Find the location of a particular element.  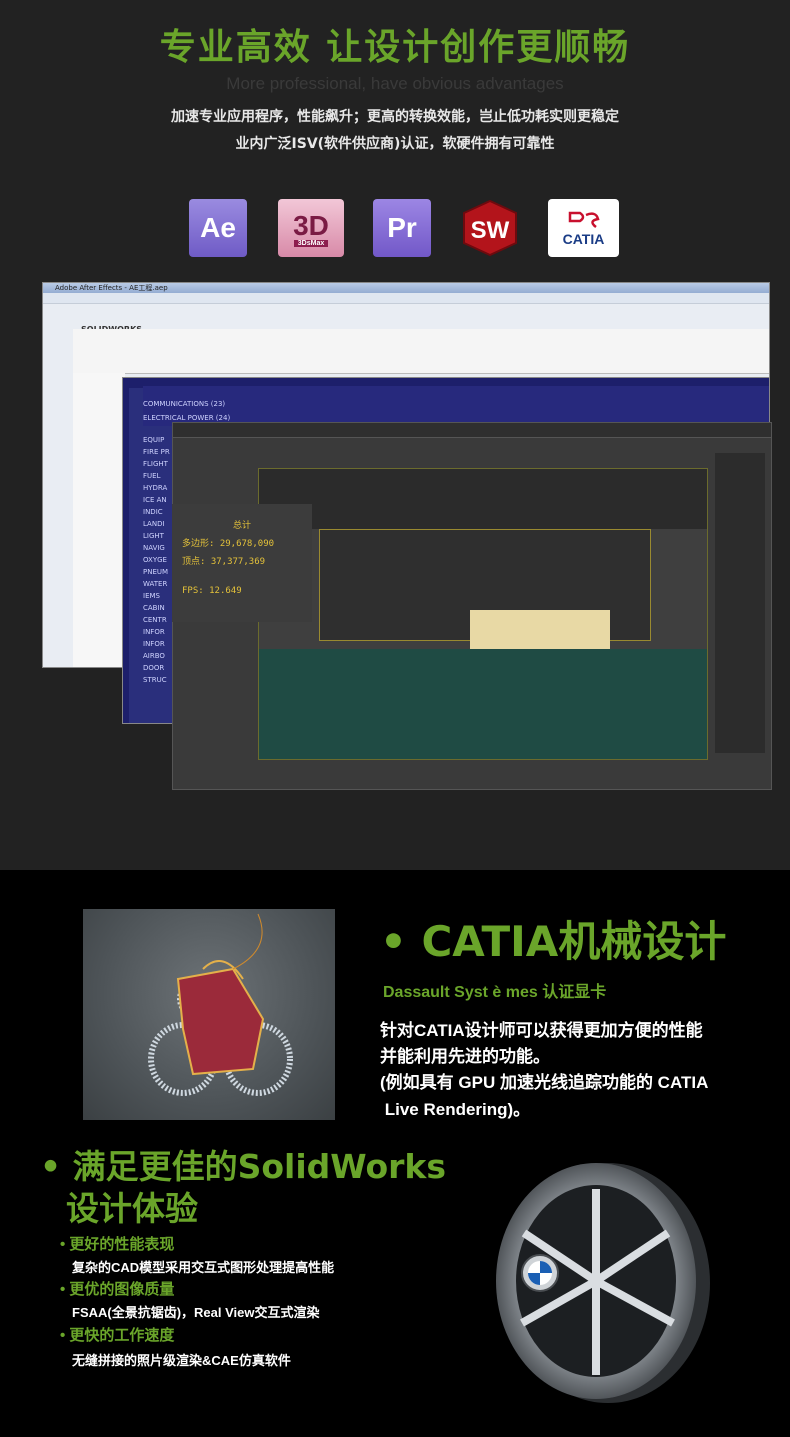

list-item: WATER is located at coordinates (155, 584).